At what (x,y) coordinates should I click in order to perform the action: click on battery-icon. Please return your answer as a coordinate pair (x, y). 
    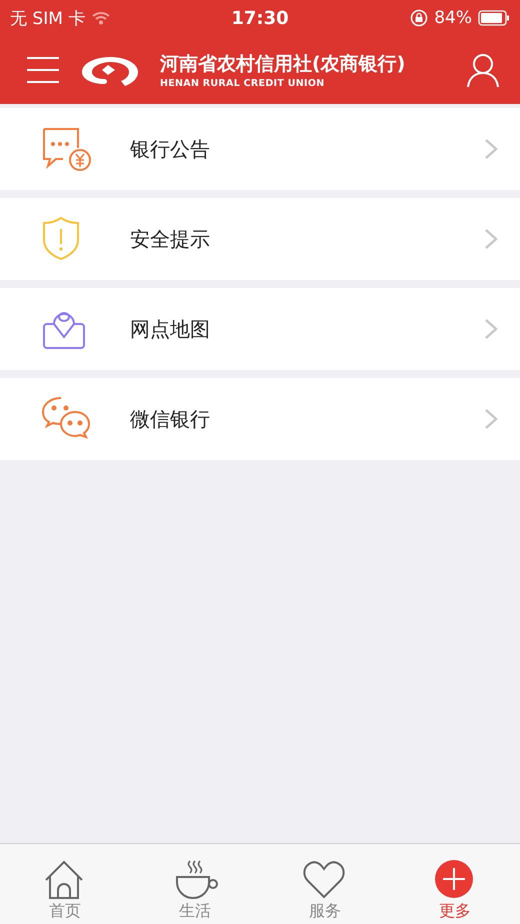
    Looking at the image, I should click on (494, 18).